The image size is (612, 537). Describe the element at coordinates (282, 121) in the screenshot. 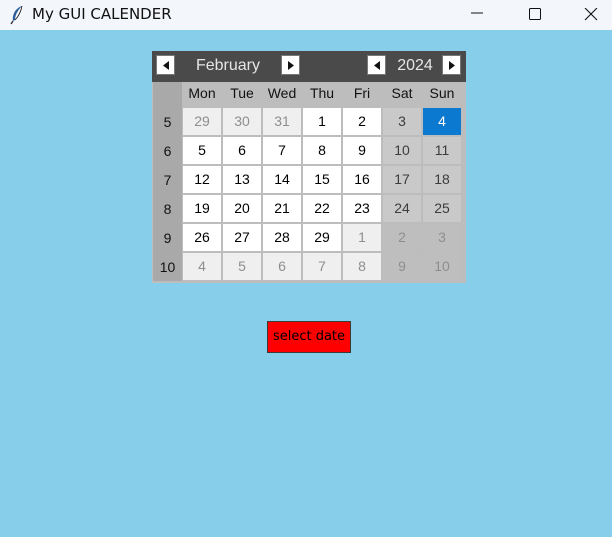

I see `day-cell: 31` at that location.